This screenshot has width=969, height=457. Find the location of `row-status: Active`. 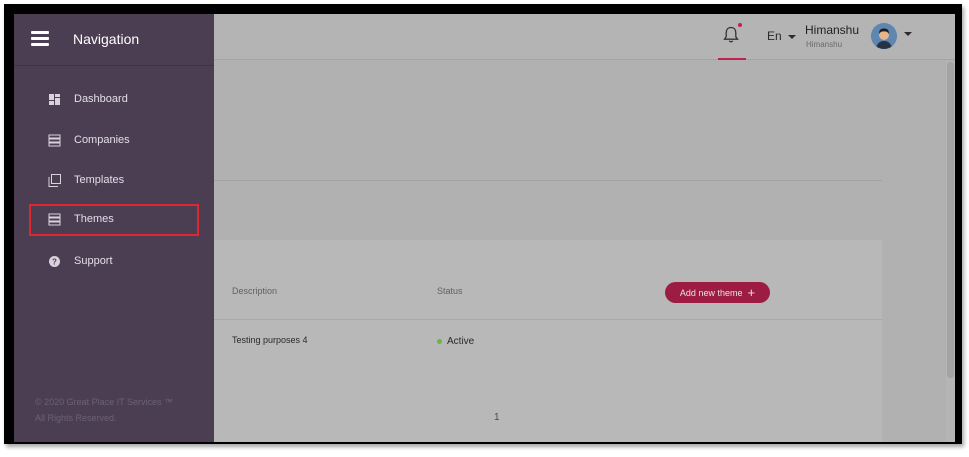

row-status: Active is located at coordinates (455, 341).